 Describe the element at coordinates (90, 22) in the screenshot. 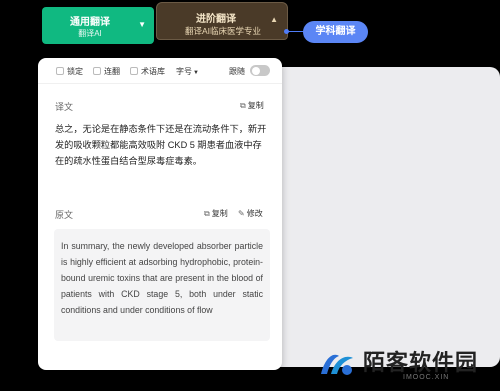

I see `general-translation-title: 通用翻译` at that location.